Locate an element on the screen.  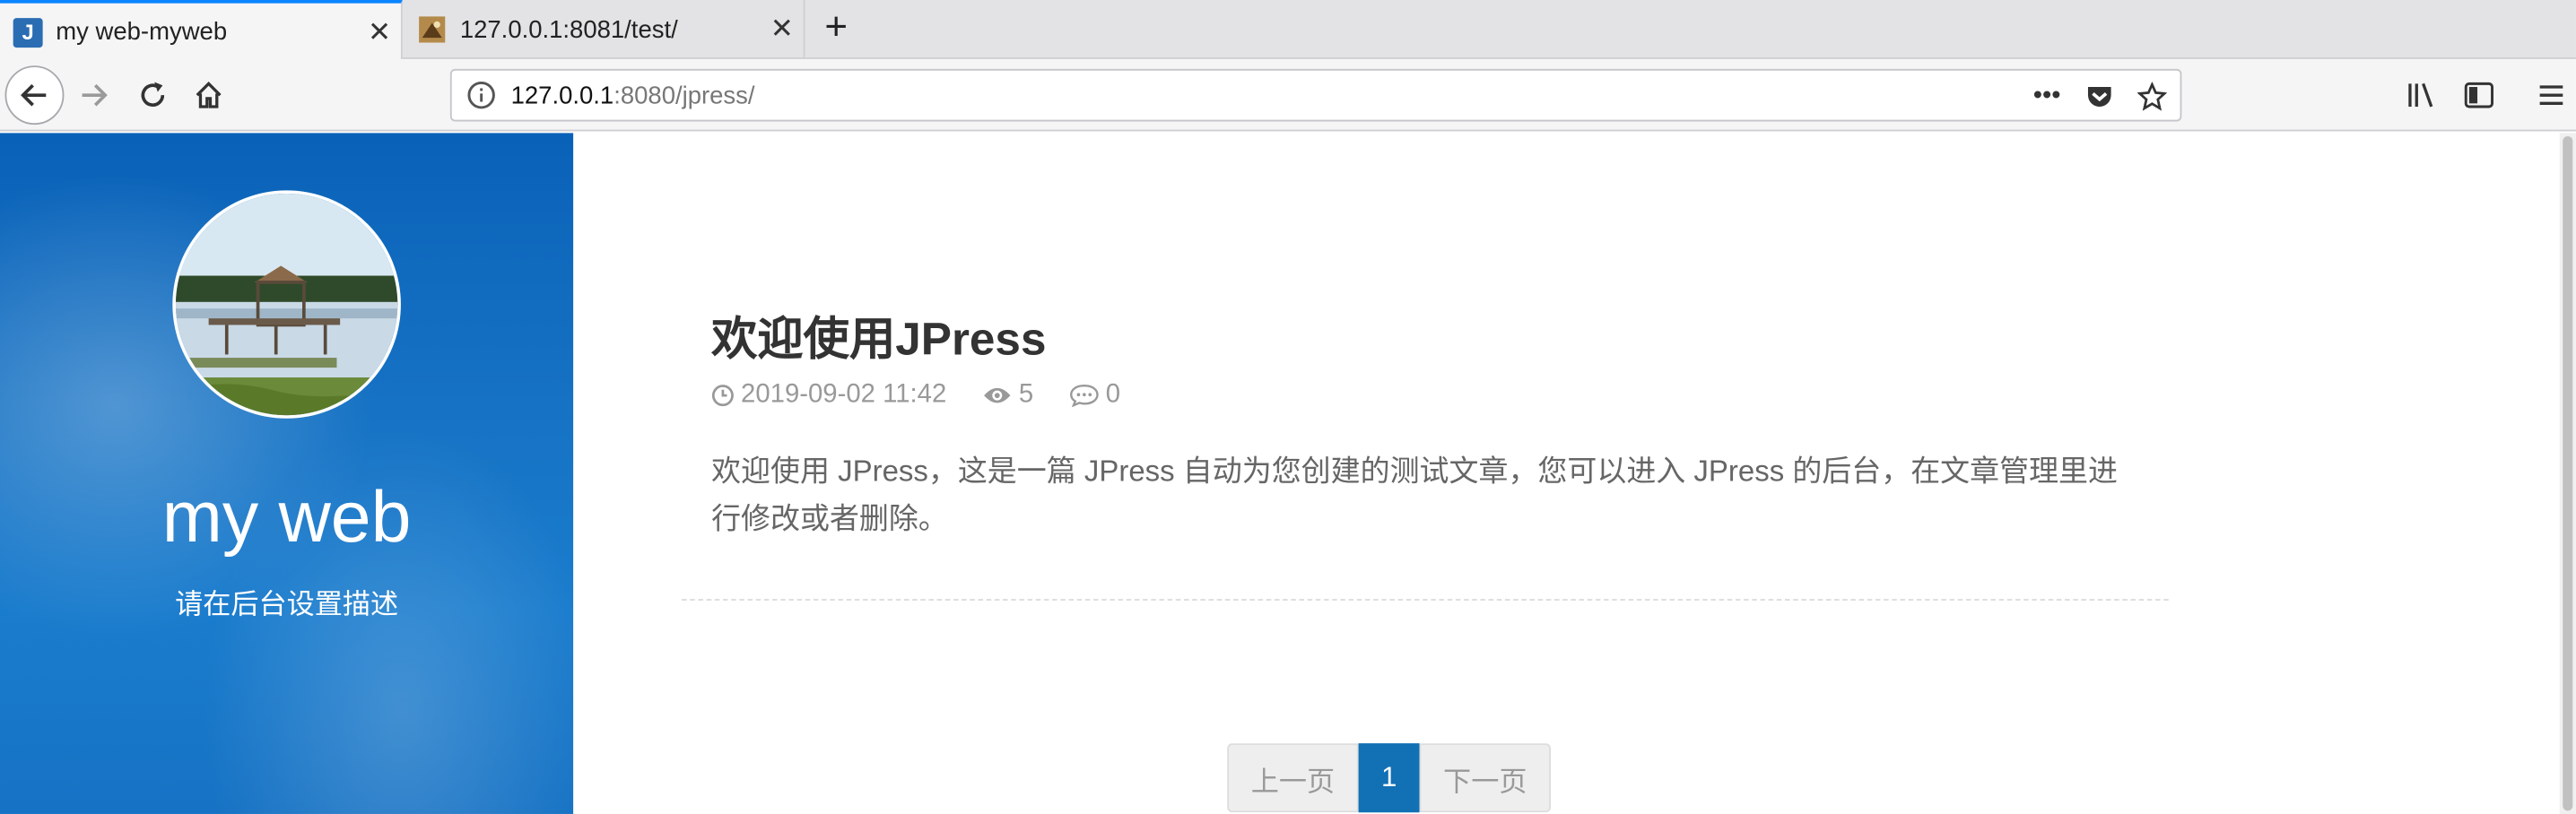
address-bar: 127.0.0.1:8080/jpress/ ••• is located at coordinates (1315, 95).